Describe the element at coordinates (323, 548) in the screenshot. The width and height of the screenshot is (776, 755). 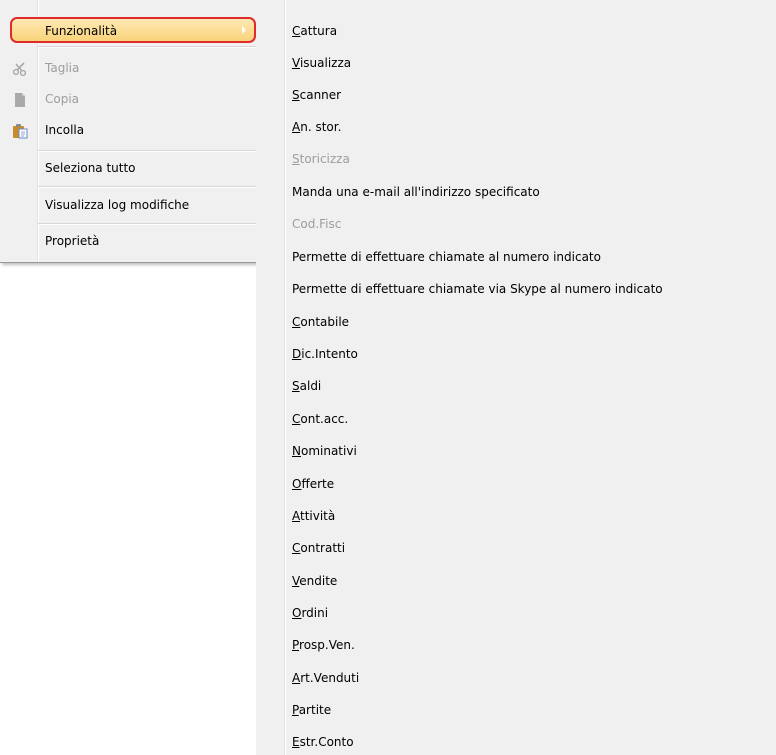
I see `submenu-item-label: ontratti` at that location.